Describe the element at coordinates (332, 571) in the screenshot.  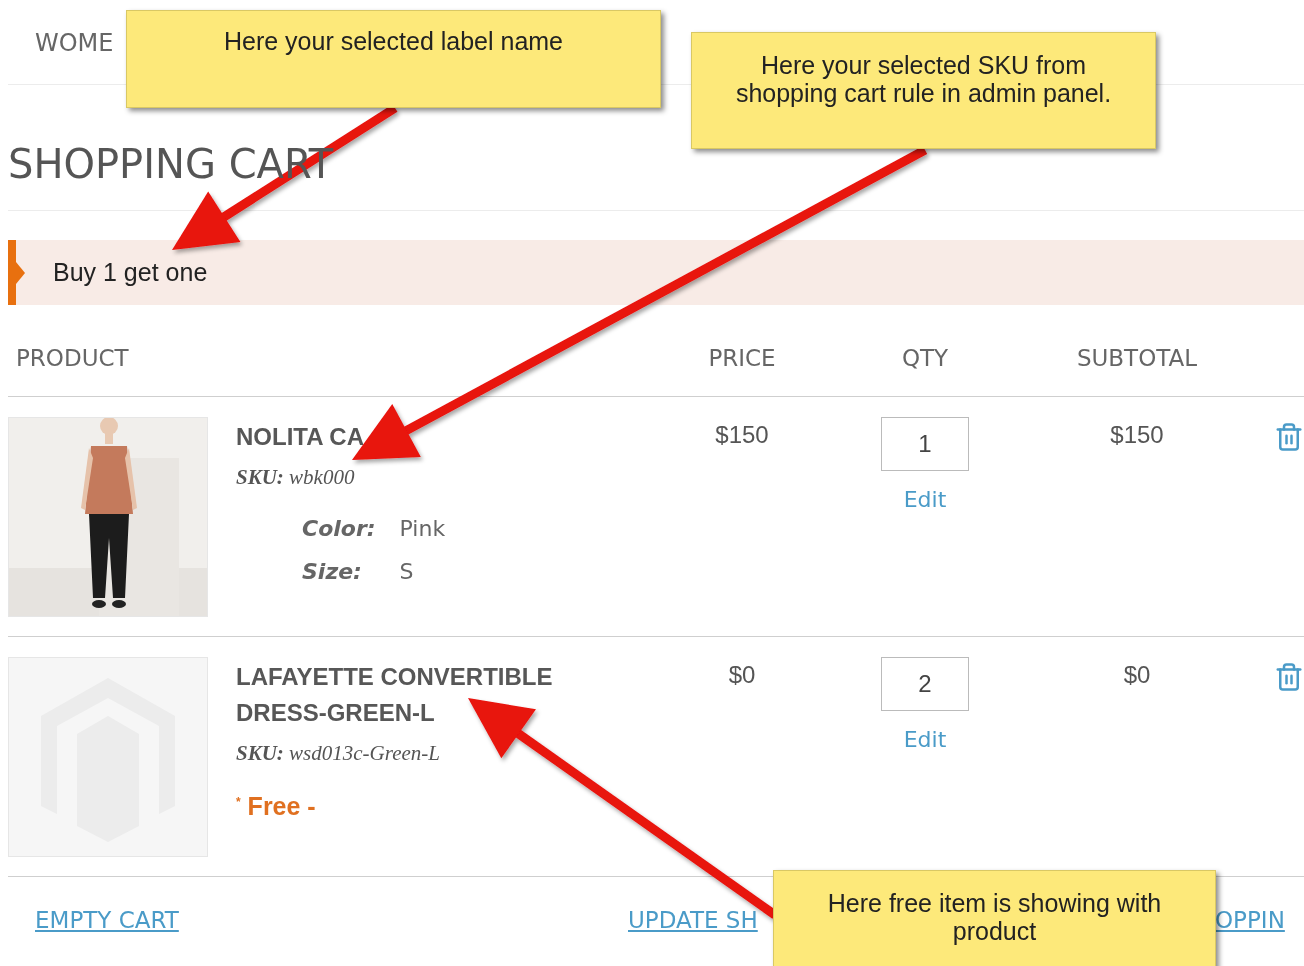
I see `option-label: Size:` at that location.